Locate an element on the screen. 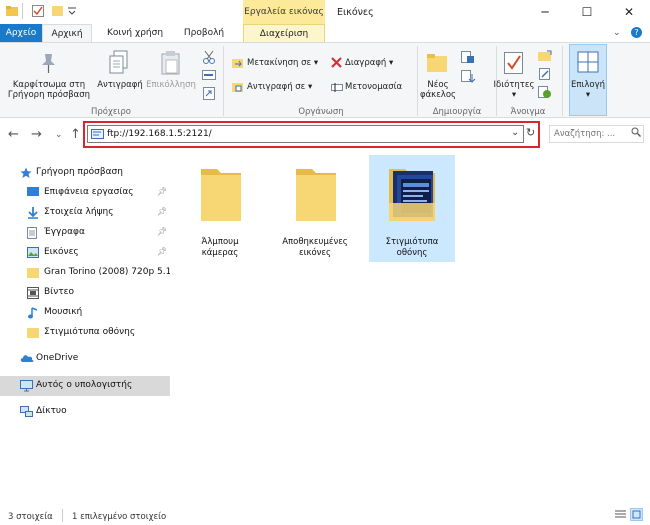 The height and width of the screenshot is (525, 650). document-icon is located at coordinates (33, 233).